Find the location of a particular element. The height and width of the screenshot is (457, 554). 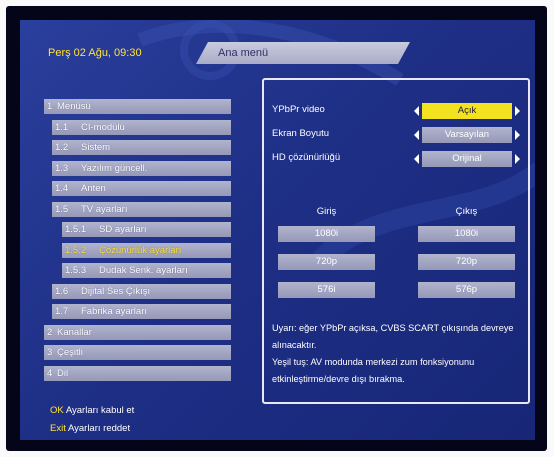

menu-item-number: 1.1 is located at coordinates (62, 127).